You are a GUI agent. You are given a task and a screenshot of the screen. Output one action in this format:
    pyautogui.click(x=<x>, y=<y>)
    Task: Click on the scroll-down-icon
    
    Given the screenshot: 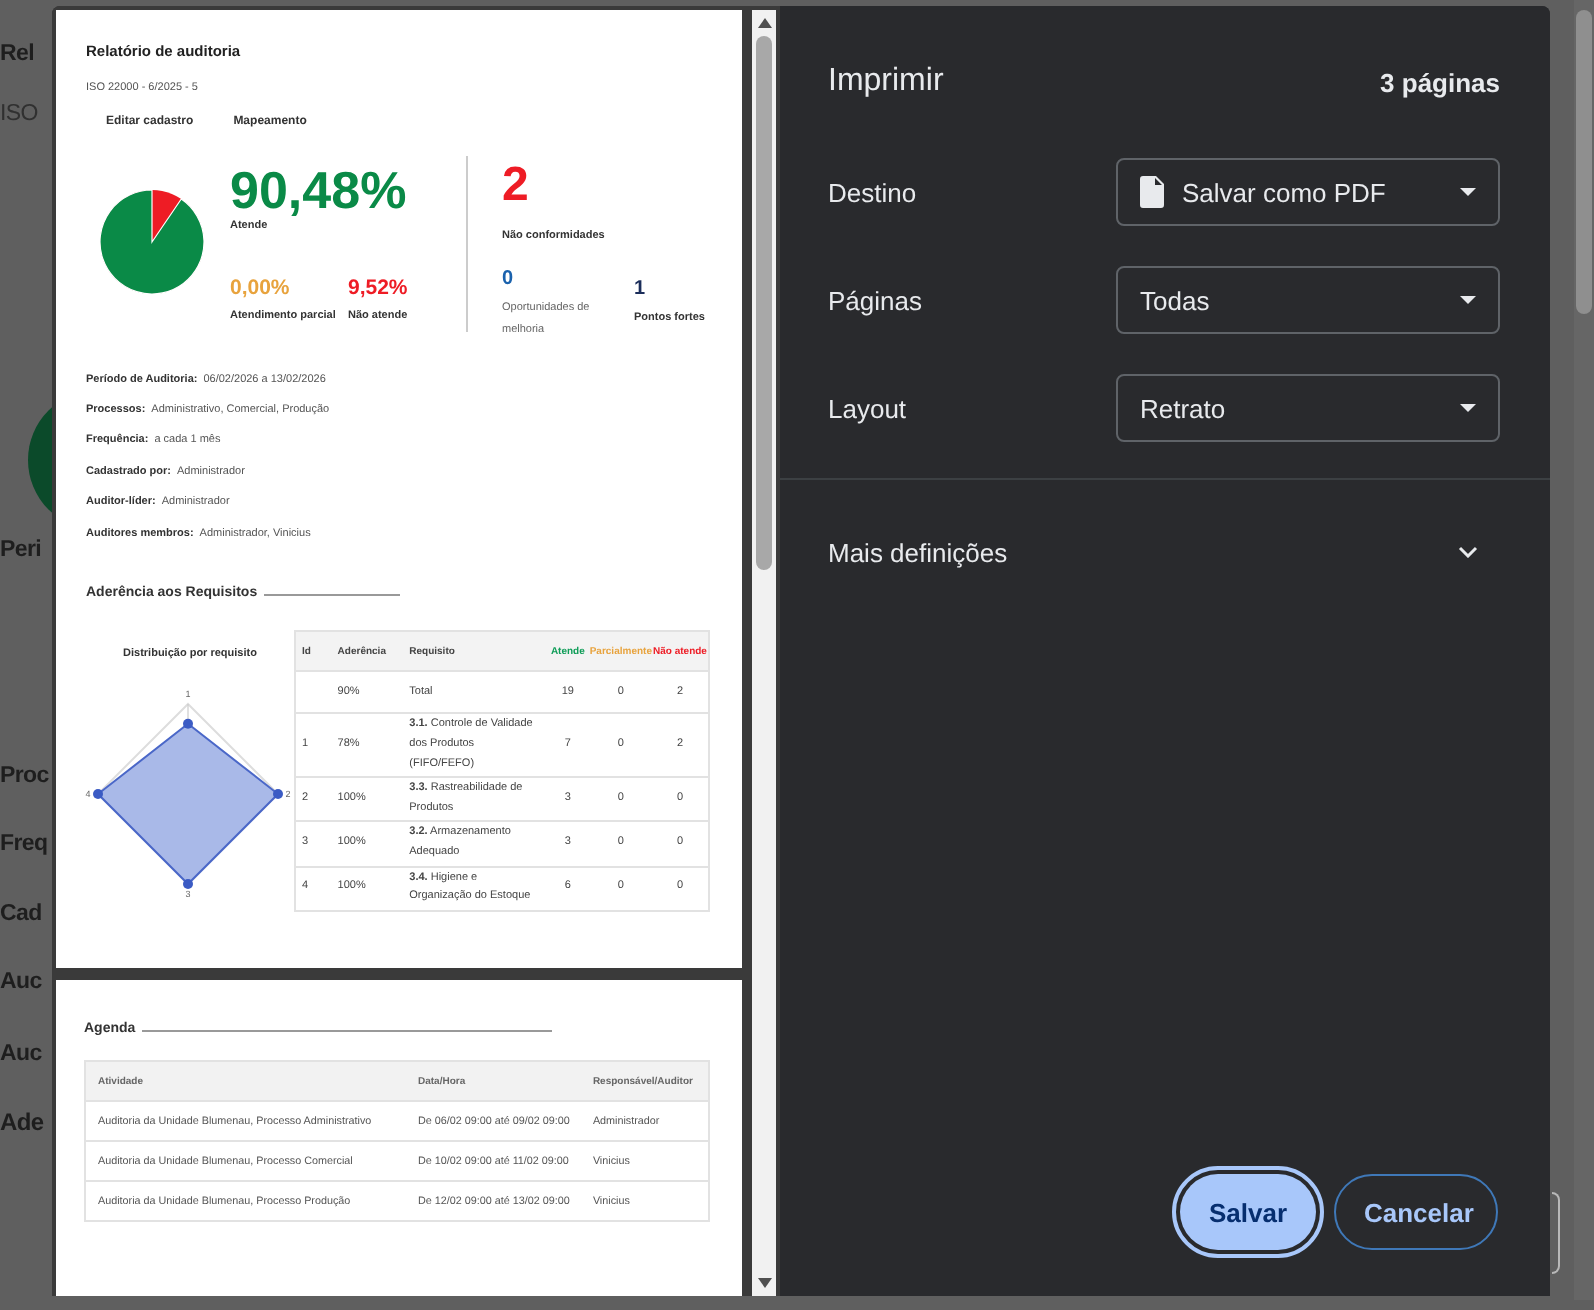 What is the action you would take?
    pyautogui.click(x=764, y=1283)
    